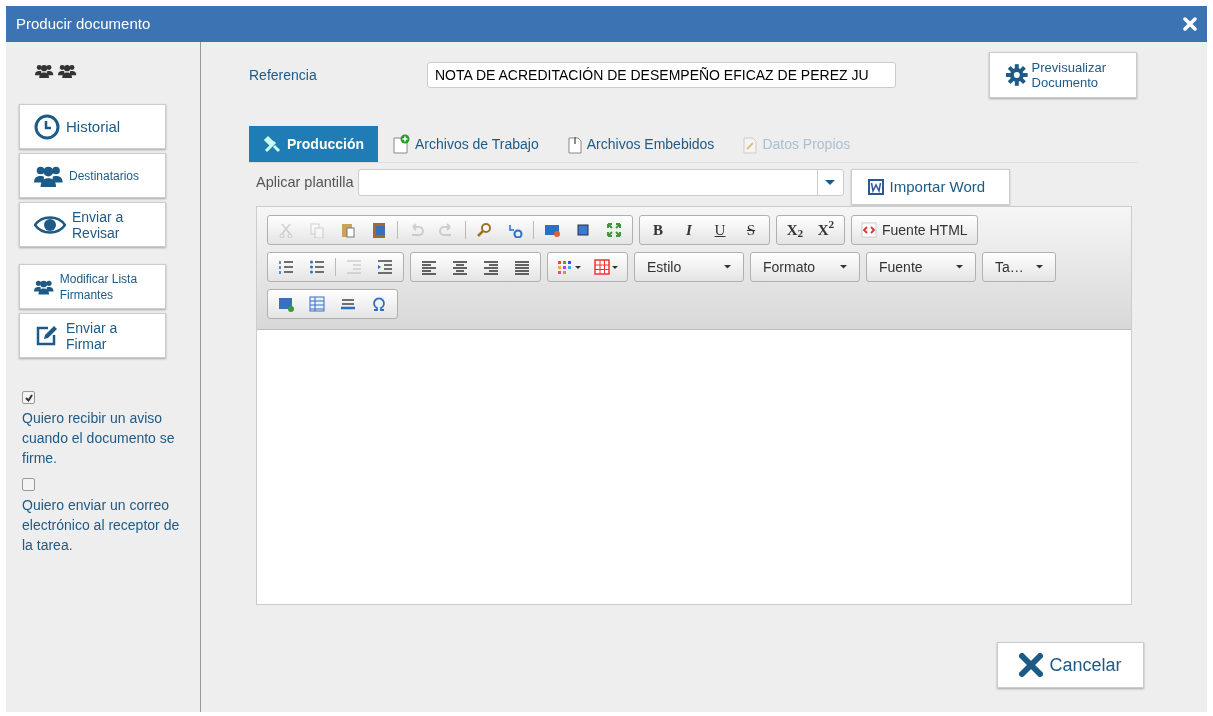  Describe the element at coordinates (614, 230) in the screenshot. I see `maximize-icon` at that location.